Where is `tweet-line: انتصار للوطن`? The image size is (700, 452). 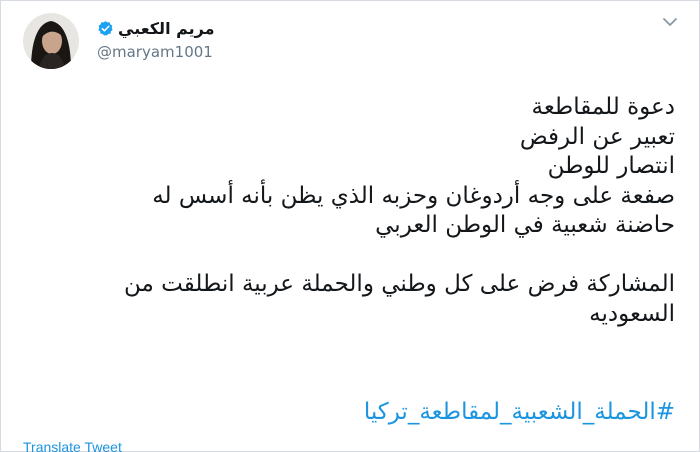
tweet-line: انتصار للوطن is located at coordinates (611, 166).